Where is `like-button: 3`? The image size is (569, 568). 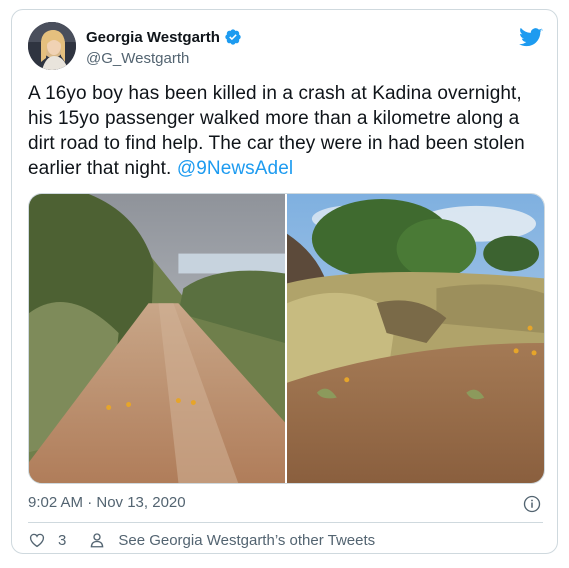 like-button: 3 is located at coordinates (47, 540).